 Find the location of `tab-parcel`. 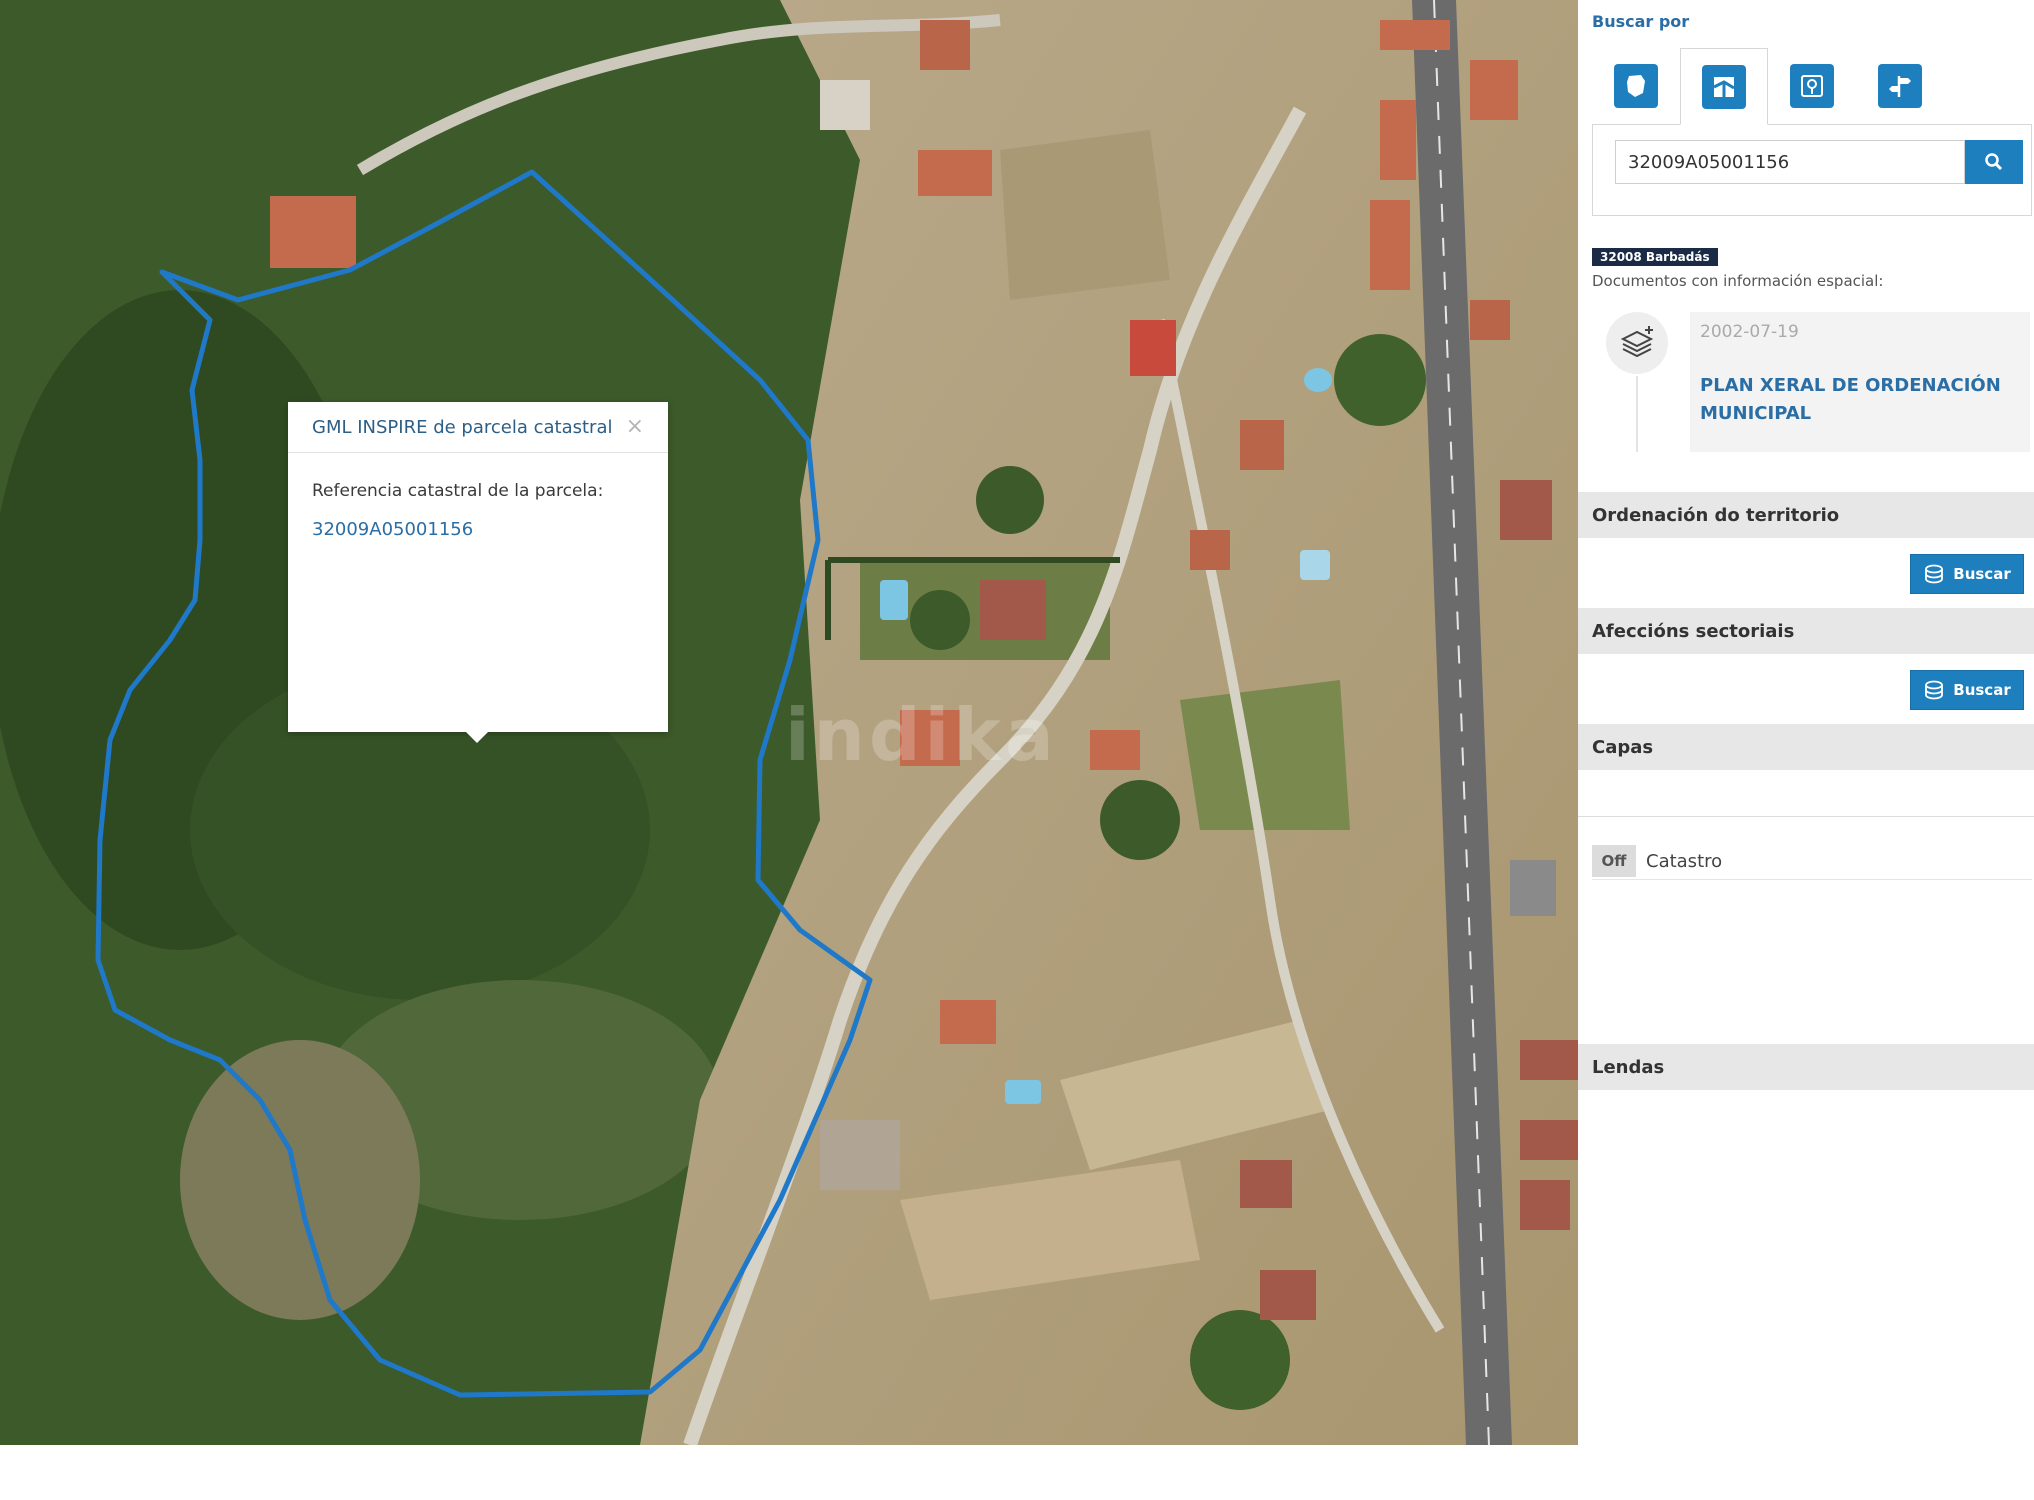

tab-parcel is located at coordinates (1724, 86).